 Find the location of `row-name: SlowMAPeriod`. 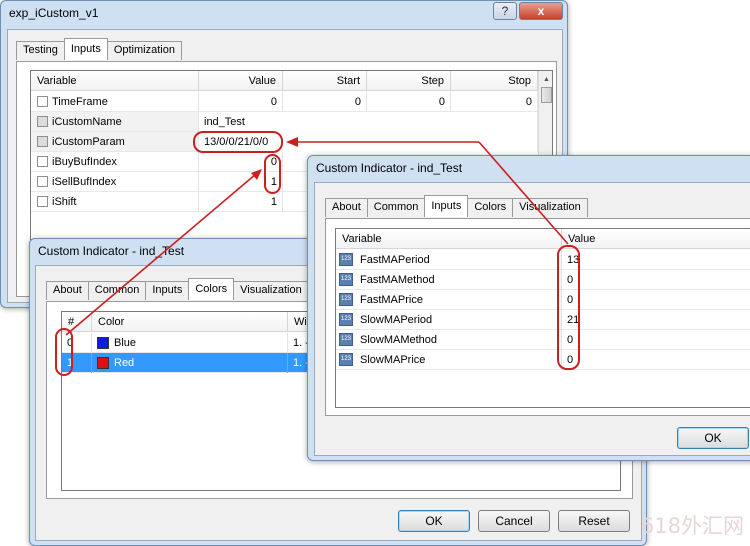

row-name: SlowMAPeriod is located at coordinates (458, 320).